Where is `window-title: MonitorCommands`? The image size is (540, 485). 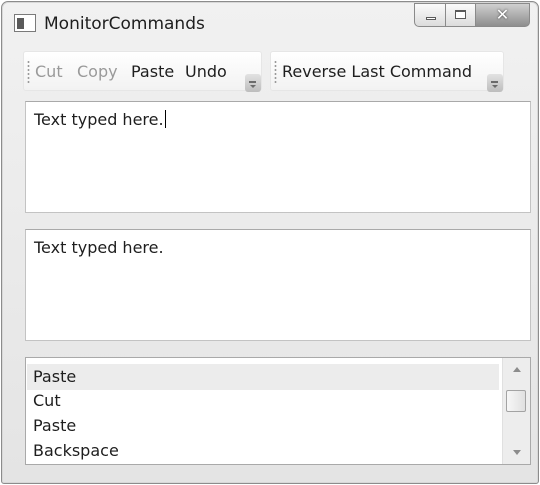
window-title: MonitorCommands is located at coordinates (124, 24).